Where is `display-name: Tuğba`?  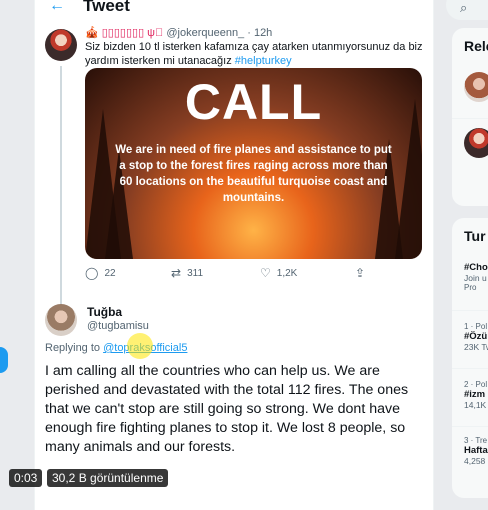 display-name: Tuğba is located at coordinates (104, 312).